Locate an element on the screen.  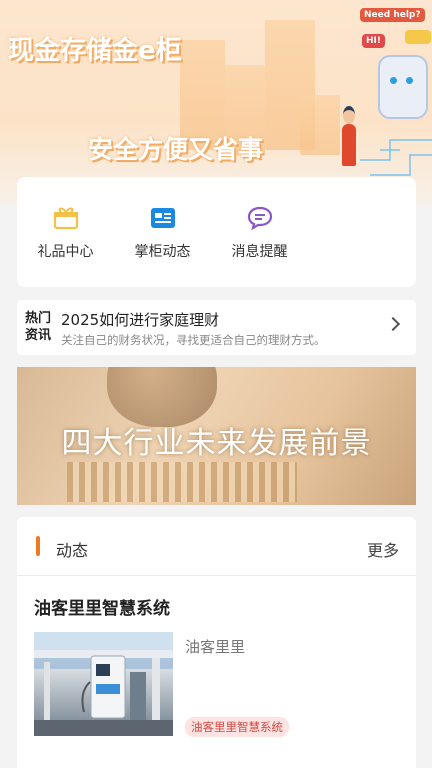
hero-title: 现金存储金e柜 is located at coordinates (95, 51).